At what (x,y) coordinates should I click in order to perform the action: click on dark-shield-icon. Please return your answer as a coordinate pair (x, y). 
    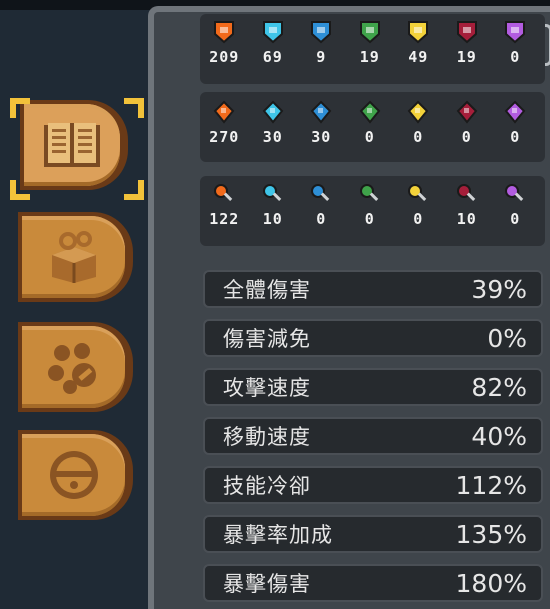
    Looking at the image, I should click on (467, 32).